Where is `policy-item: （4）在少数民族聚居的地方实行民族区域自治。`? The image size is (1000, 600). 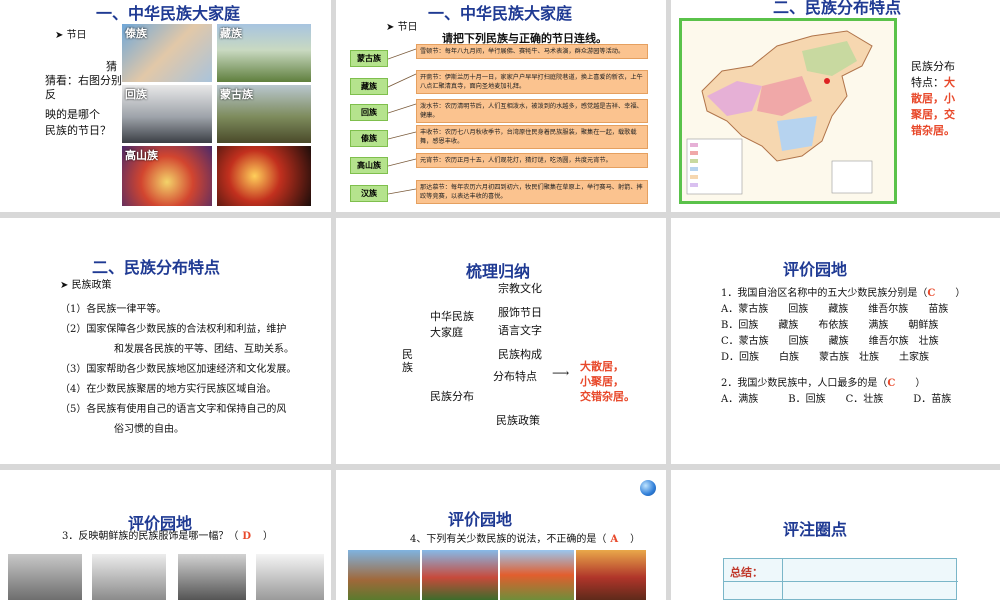 policy-item: （4）在少数民族聚居的地方实行民族区域自治。 is located at coordinates (168, 389).